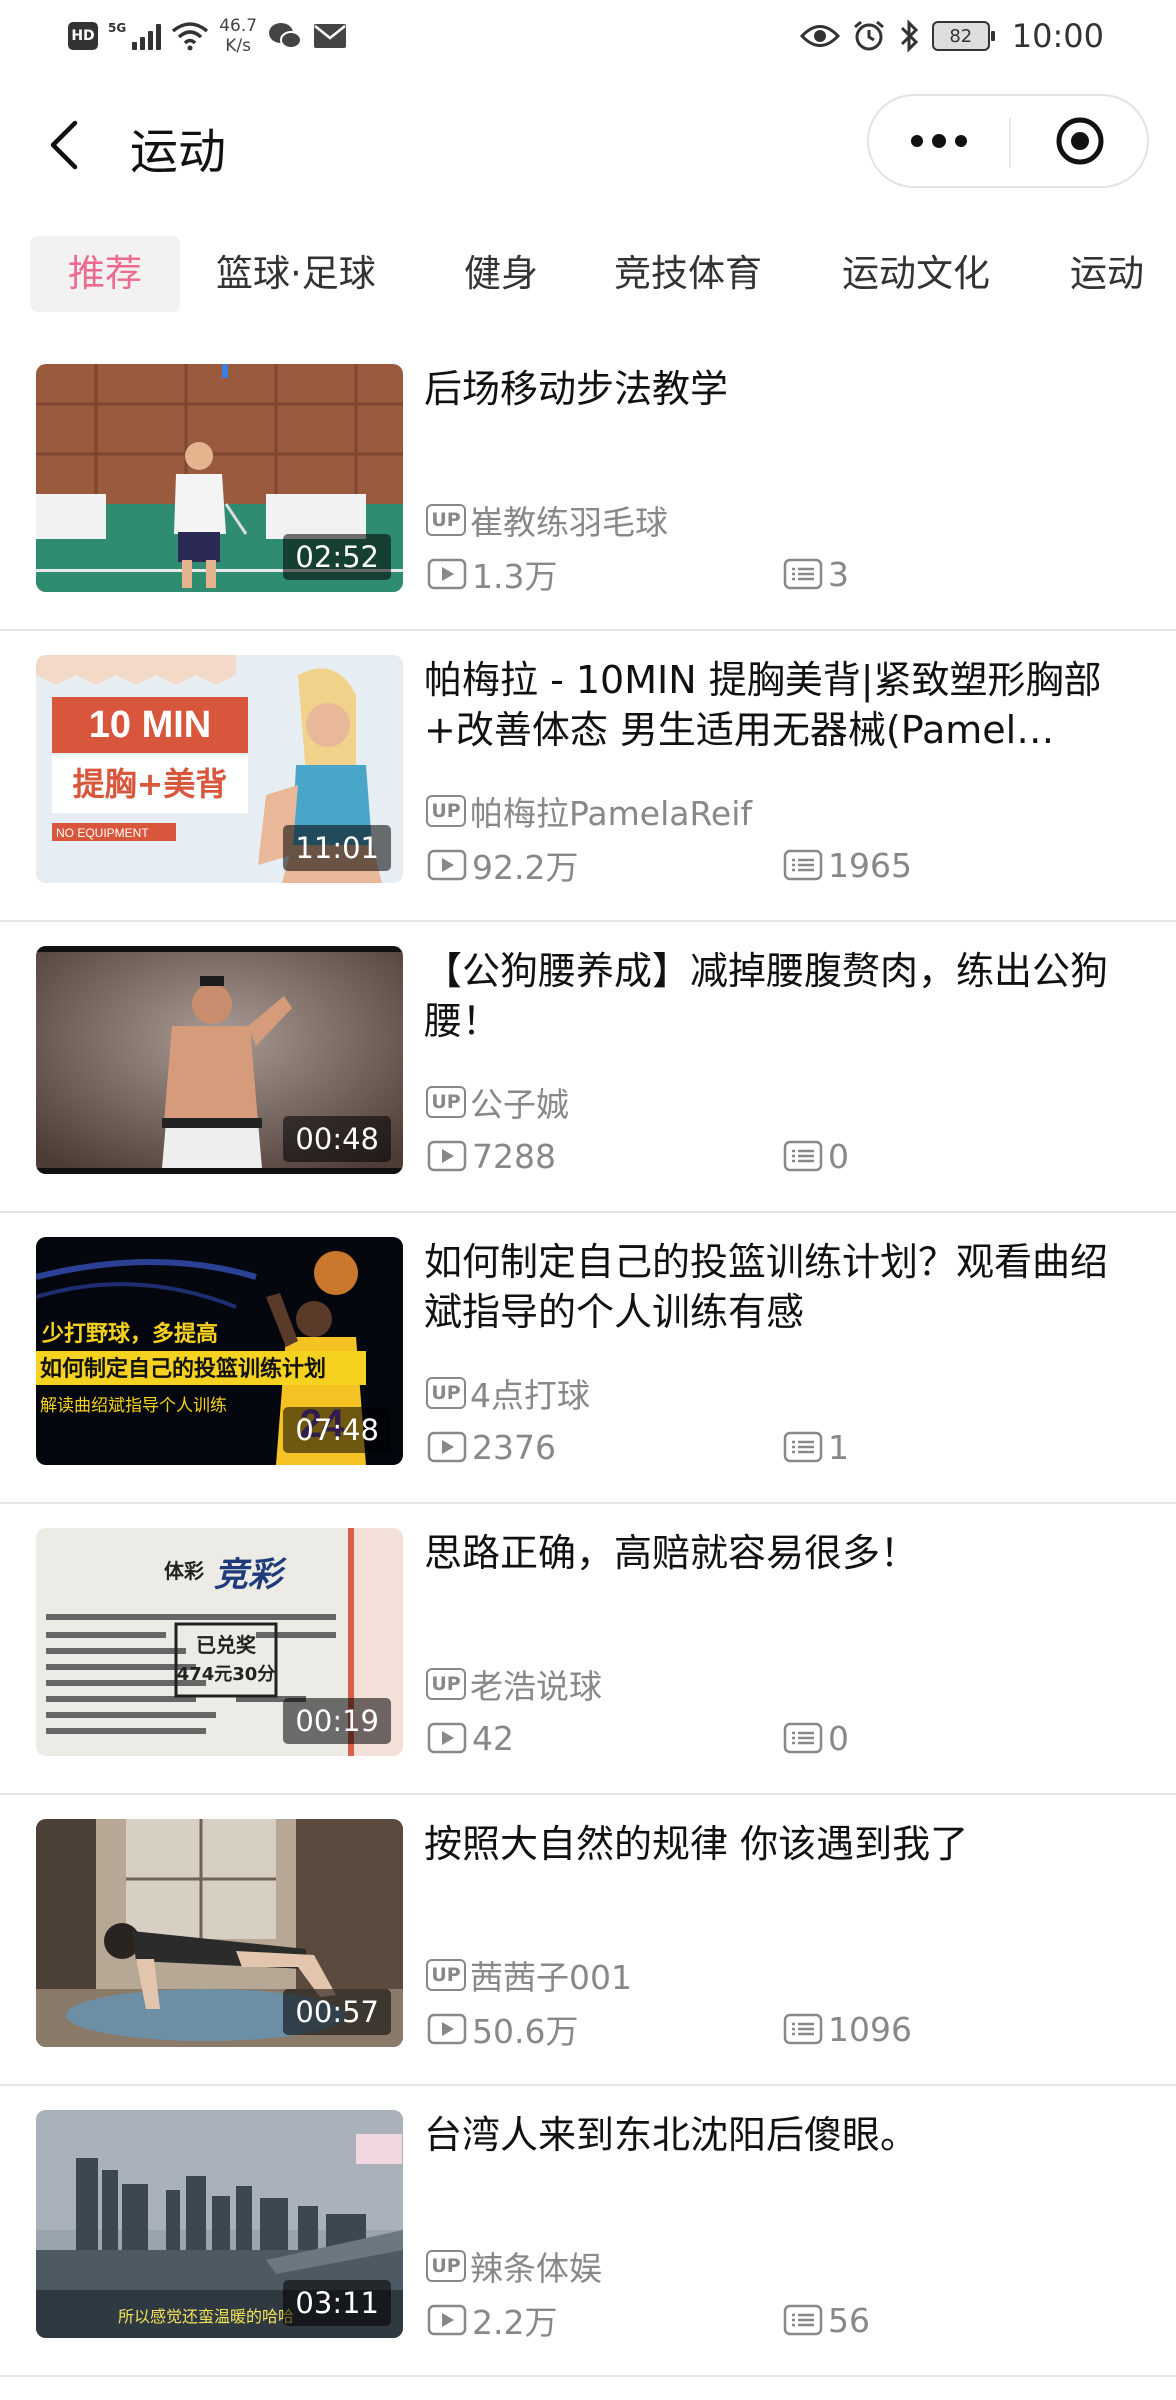  I want to click on comment-count: 1965, so click(847, 865).